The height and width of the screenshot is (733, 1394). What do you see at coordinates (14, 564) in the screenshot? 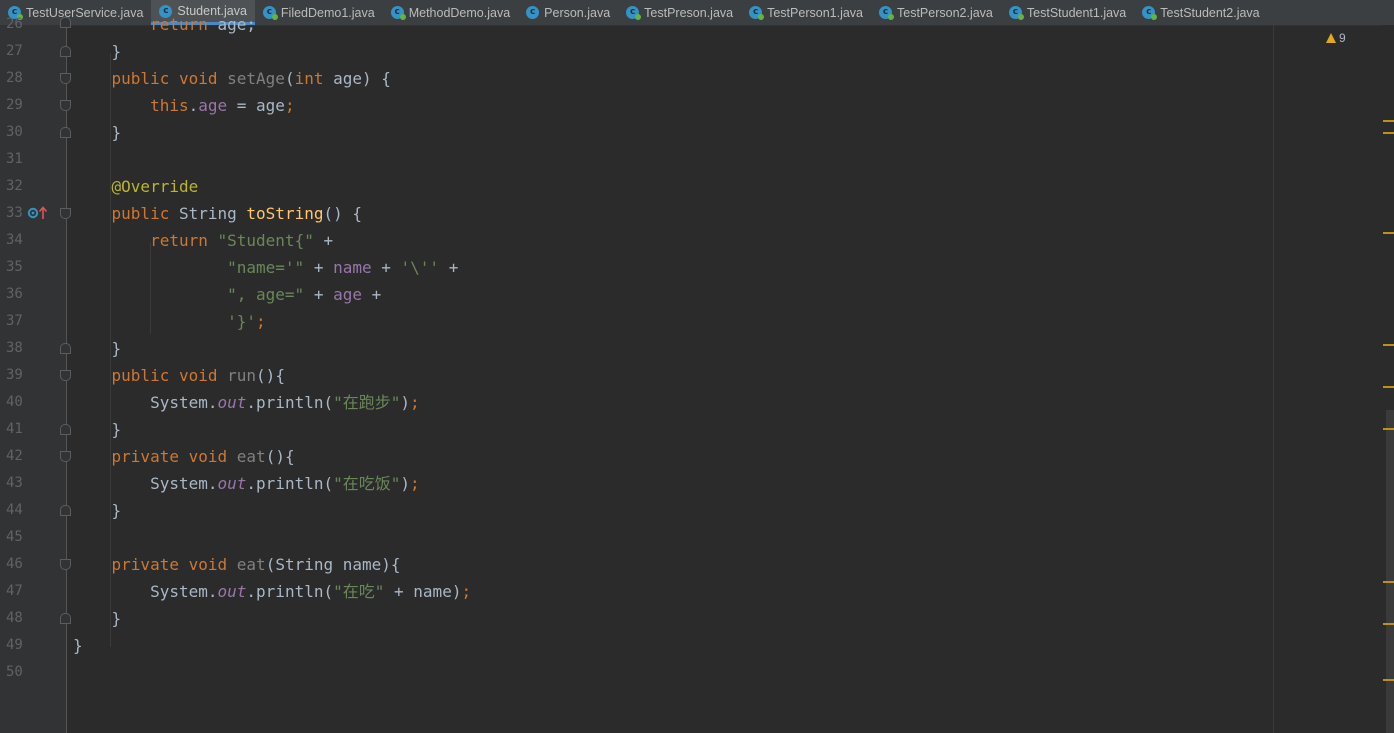
I see `line-number: 46` at bounding box center [14, 564].